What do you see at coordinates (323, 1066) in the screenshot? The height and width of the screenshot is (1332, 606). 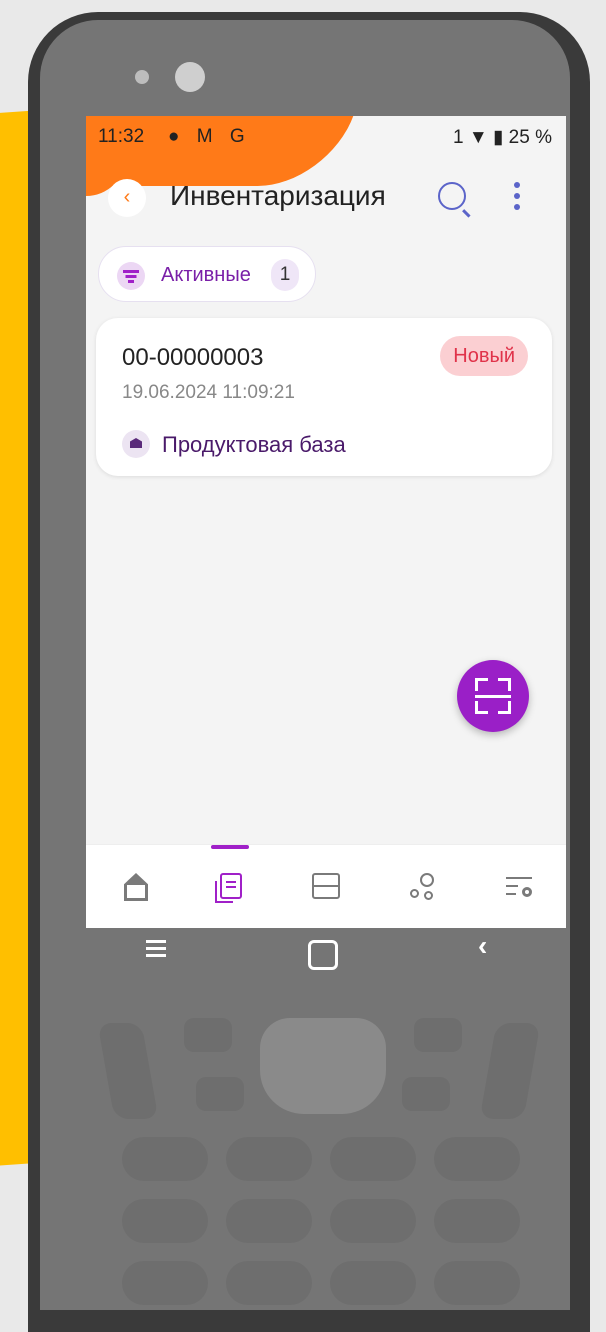 I see `scan-trigger-key` at bounding box center [323, 1066].